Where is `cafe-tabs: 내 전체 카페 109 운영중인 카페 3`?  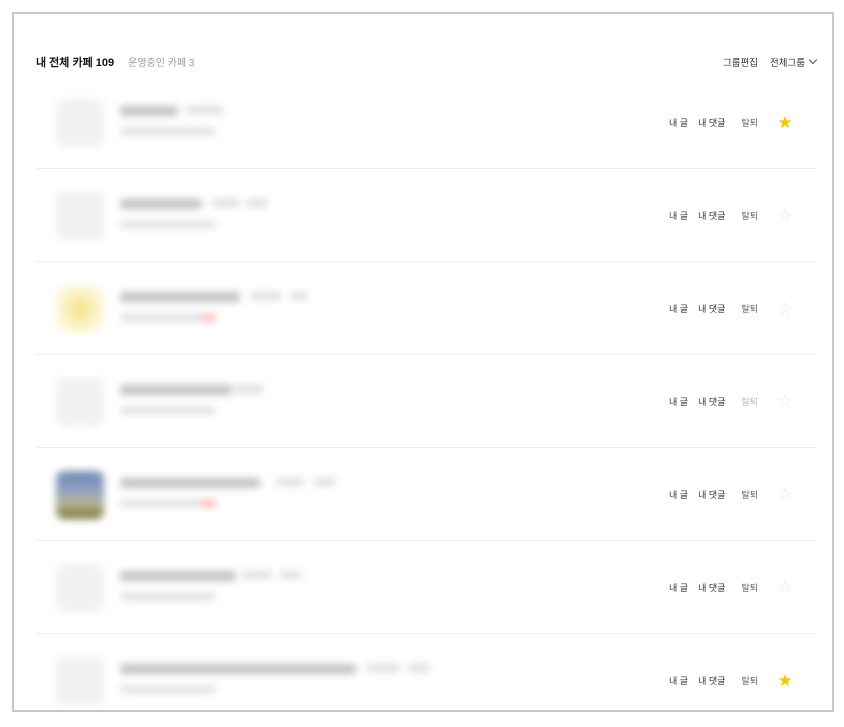
cafe-tabs: 내 전체 카페 109 운영중인 카페 3 is located at coordinates (115, 62).